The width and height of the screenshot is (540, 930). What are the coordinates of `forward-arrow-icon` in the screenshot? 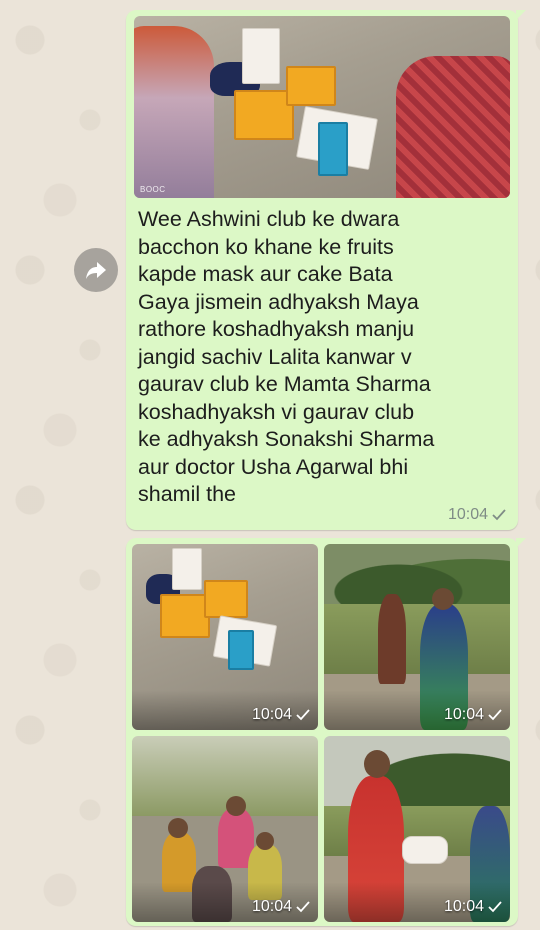 It's located at (96, 270).